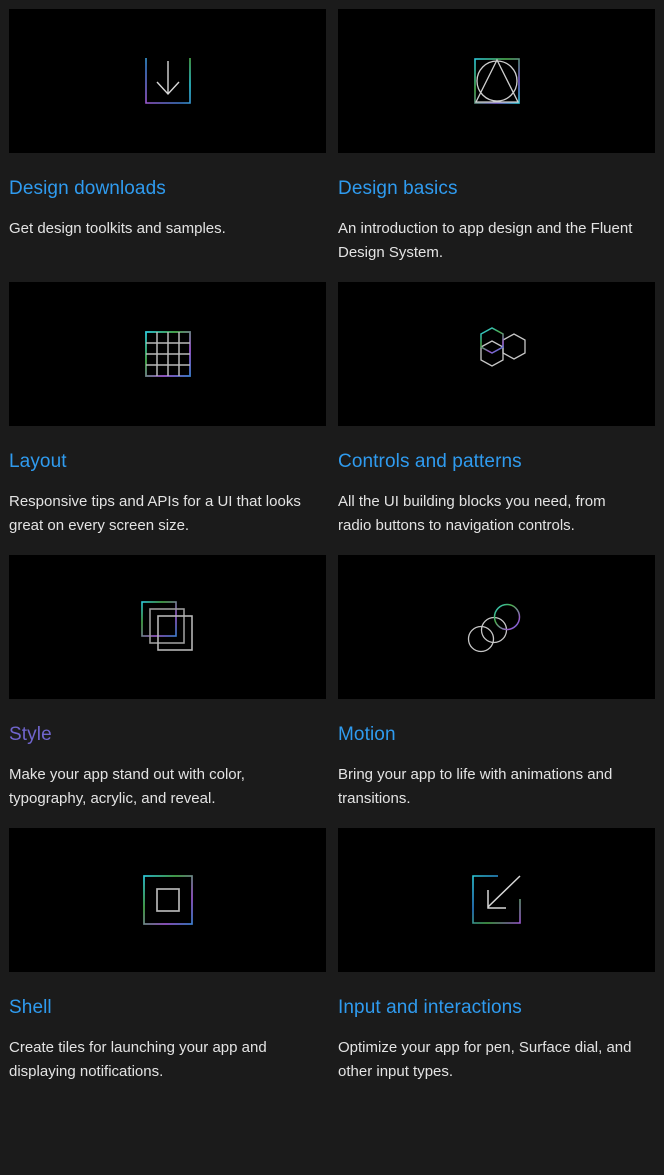 The width and height of the screenshot is (664, 1175). I want to click on card-title-link: Shell, so click(167, 1008).